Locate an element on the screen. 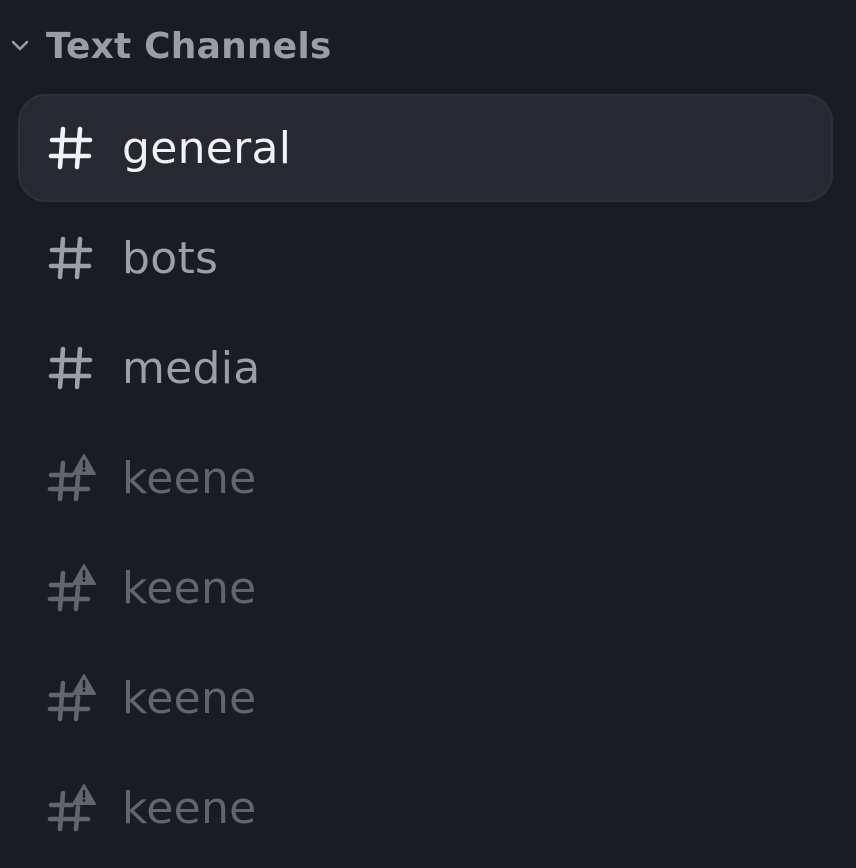 This screenshot has width=856, height=868. channel-name: media is located at coordinates (191, 368).